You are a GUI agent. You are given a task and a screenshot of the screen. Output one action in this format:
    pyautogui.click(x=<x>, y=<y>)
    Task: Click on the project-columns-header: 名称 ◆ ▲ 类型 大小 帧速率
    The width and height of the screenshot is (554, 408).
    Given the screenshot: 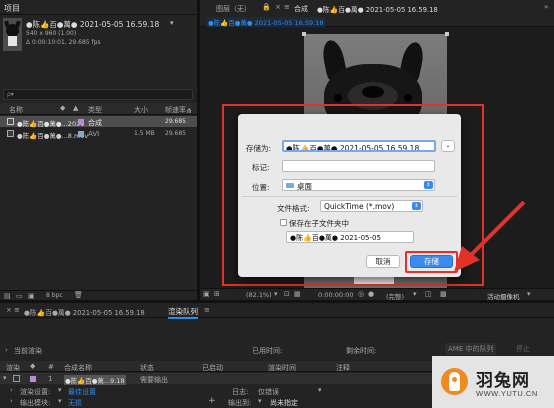 What is the action you would take?
    pyautogui.click(x=98, y=109)
    